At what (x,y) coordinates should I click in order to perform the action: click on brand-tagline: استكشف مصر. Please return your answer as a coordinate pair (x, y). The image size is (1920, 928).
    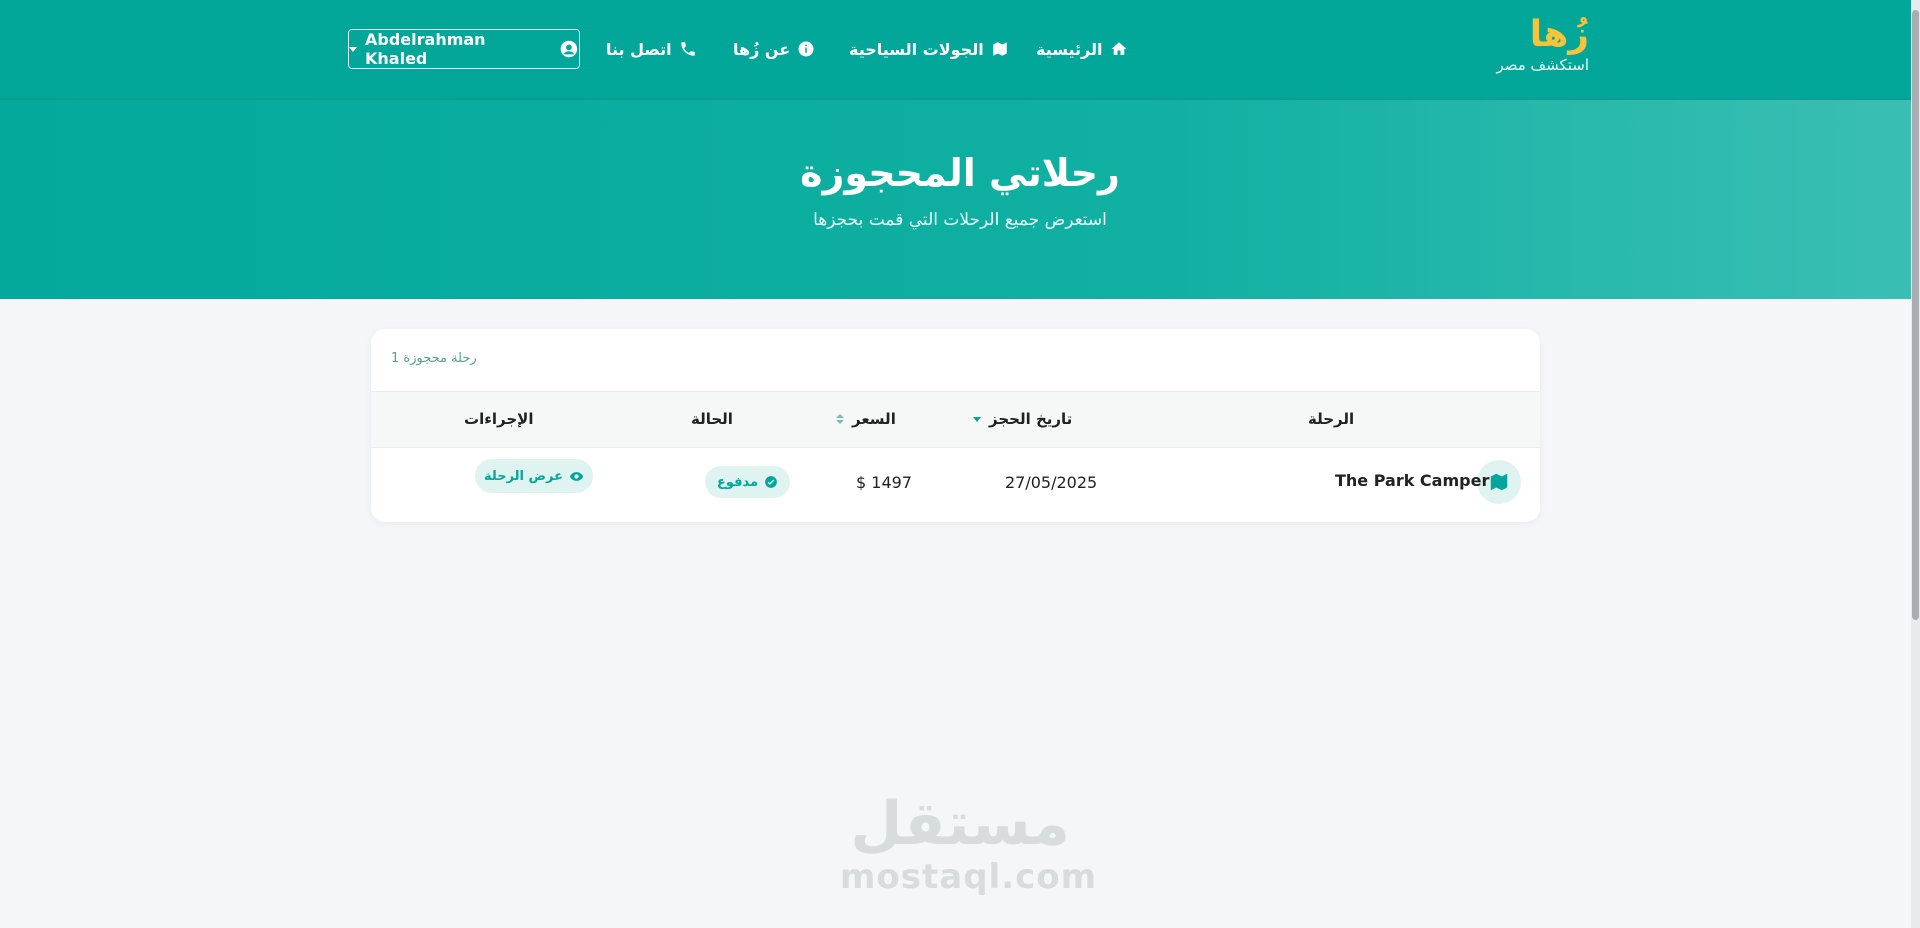
    Looking at the image, I should click on (1542, 65).